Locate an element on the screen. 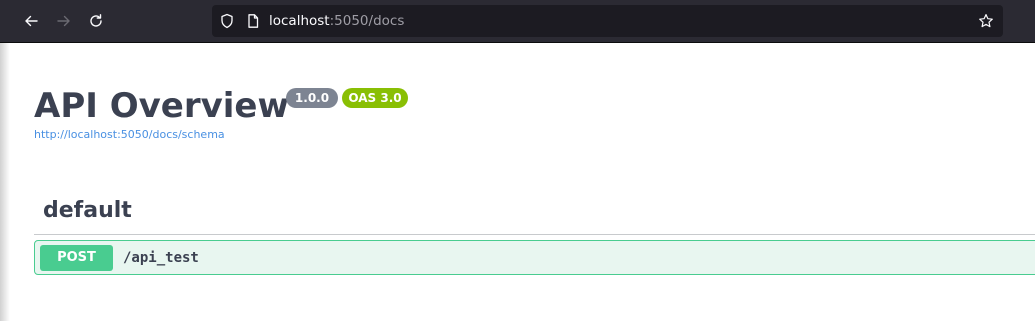  url-text: localhost:5050/docs is located at coordinates (336, 21).